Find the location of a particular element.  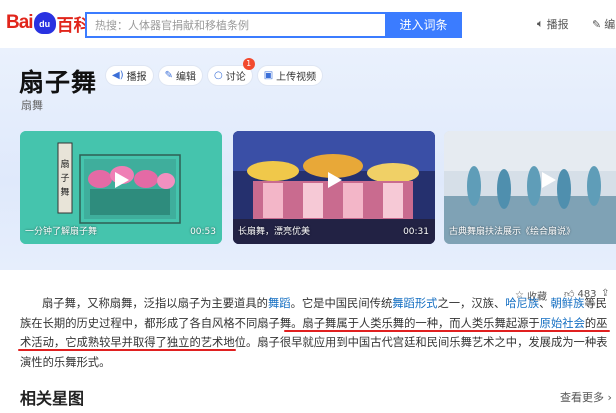

related-star-map-heading: 相关星图 is located at coordinates (52, 398).